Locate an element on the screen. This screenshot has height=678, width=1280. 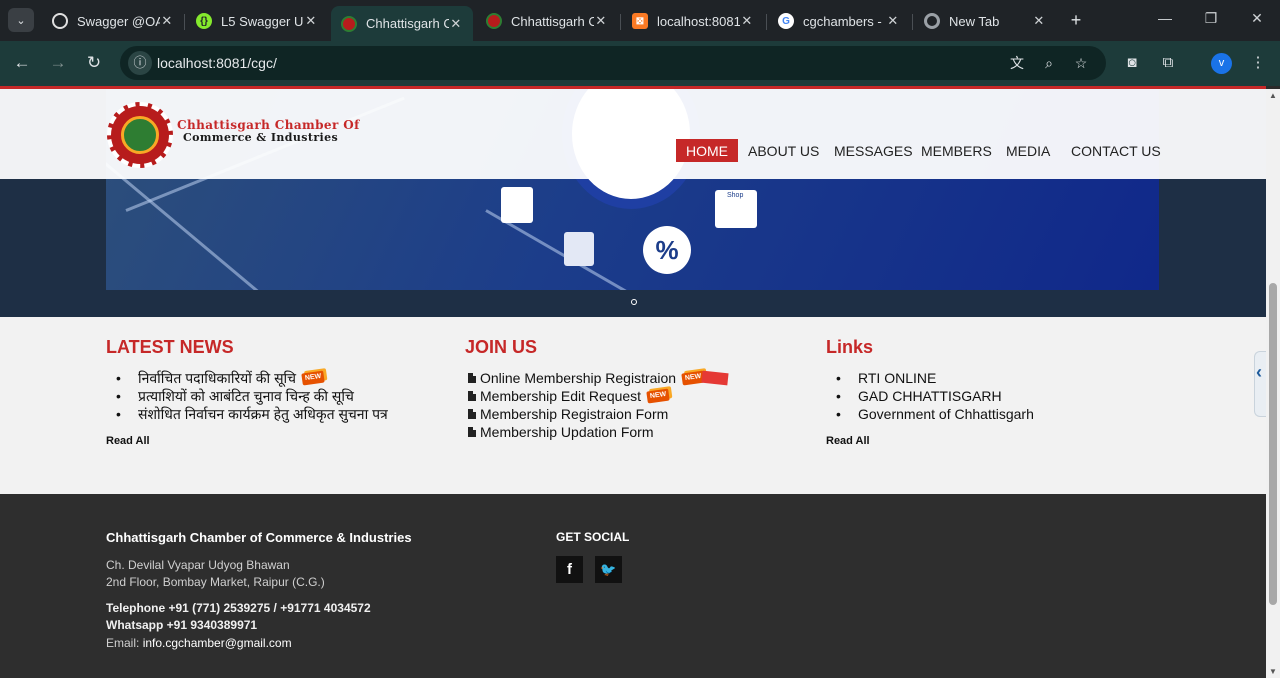
logo-emblem is located at coordinates (140, 135).